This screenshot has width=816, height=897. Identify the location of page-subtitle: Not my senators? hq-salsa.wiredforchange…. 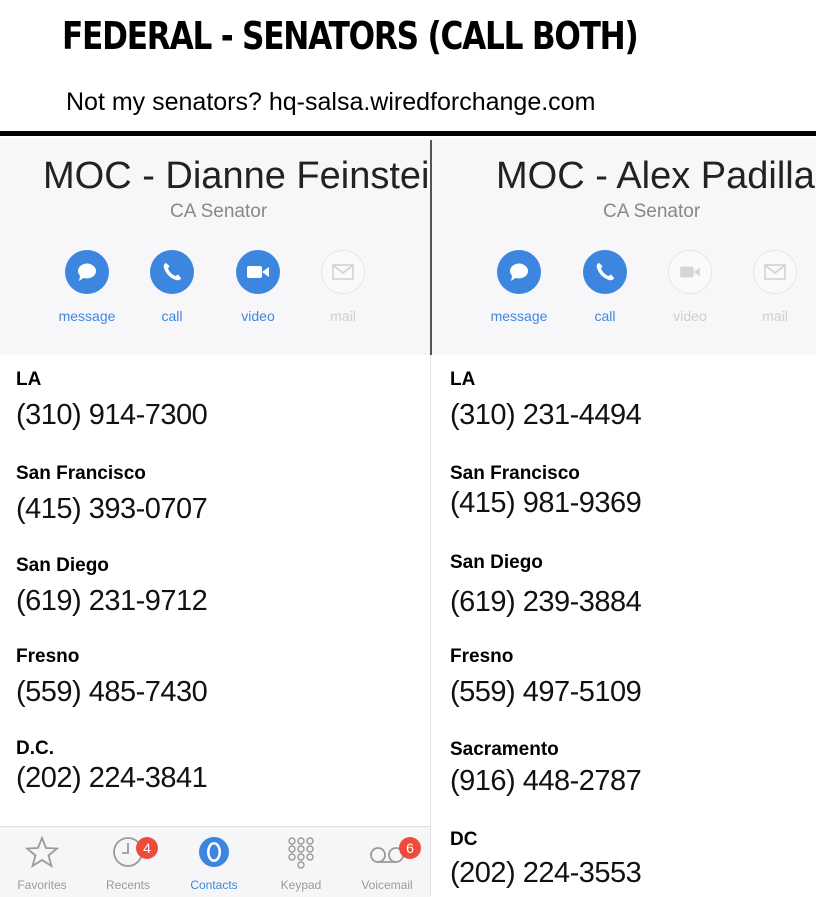
(331, 102).